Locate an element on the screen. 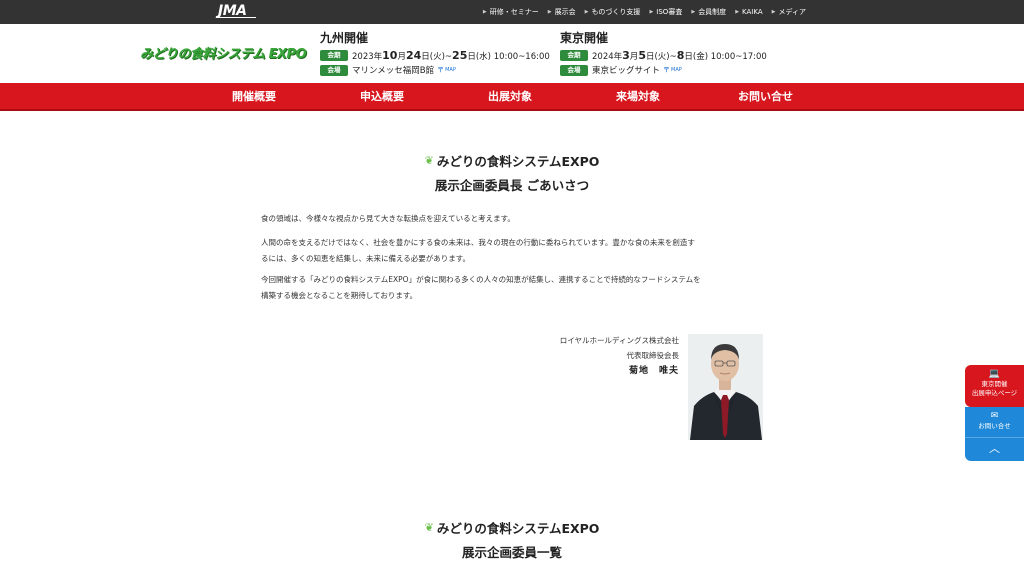 This screenshot has height=576, width=1024. toplink-kaika: ▶ KAIKA is located at coordinates (748, 12).